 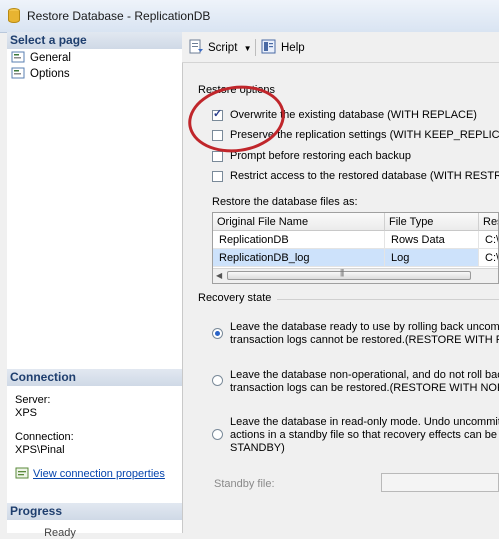 What do you see at coordinates (299, 258) in the screenshot?
I see `table-row-selected: ReplicationDB_log` at bounding box center [299, 258].